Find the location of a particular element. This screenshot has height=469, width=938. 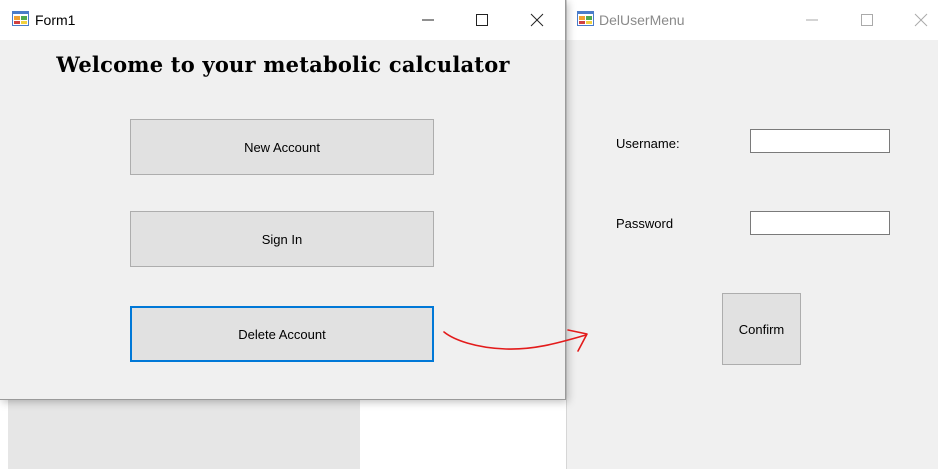

form1-maximize-icon is located at coordinates (482, 20).